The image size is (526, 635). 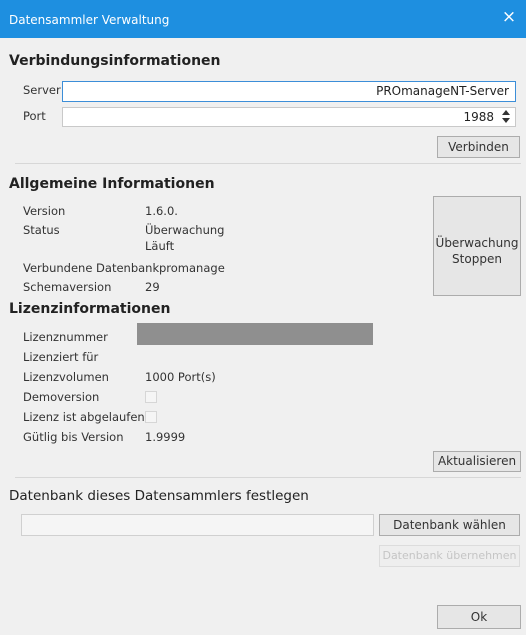 What do you see at coordinates (506, 120) in the screenshot?
I see `spin-down-icon` at bounding box center [506, 120].